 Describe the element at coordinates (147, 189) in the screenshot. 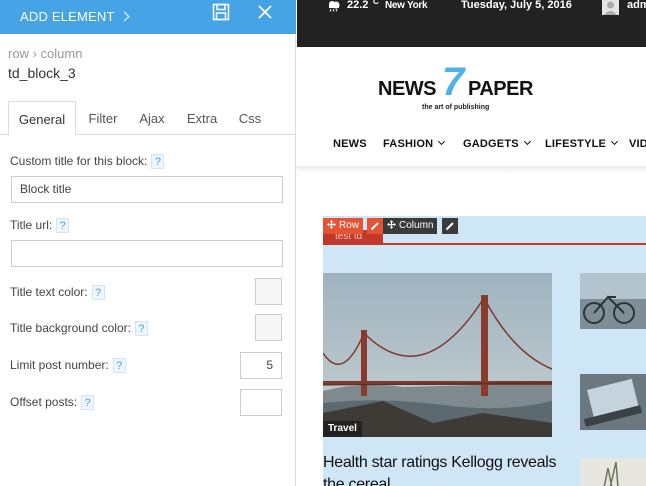

I see `custom-title-input: Block title` at that location.